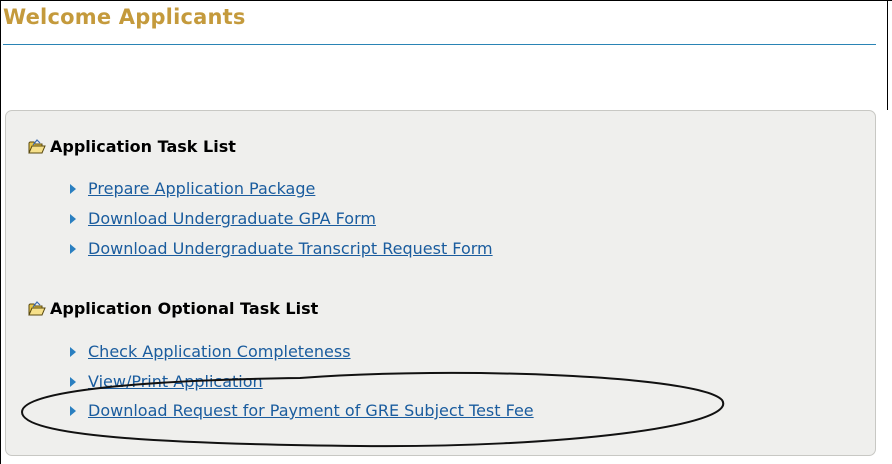 The width and height of the screenshot is (892, 464). Describe the element at coordinates (232, 218) in the screenshot. I see `link-download-gpa-form: Download Undergraduate GPA Form` at that location.